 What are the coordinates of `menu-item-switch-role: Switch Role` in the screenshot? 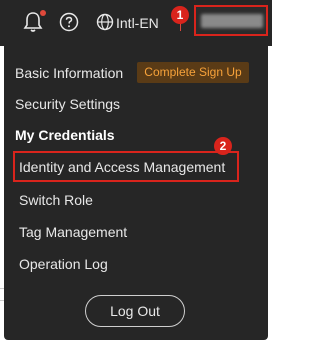 It's located at (56, 200).